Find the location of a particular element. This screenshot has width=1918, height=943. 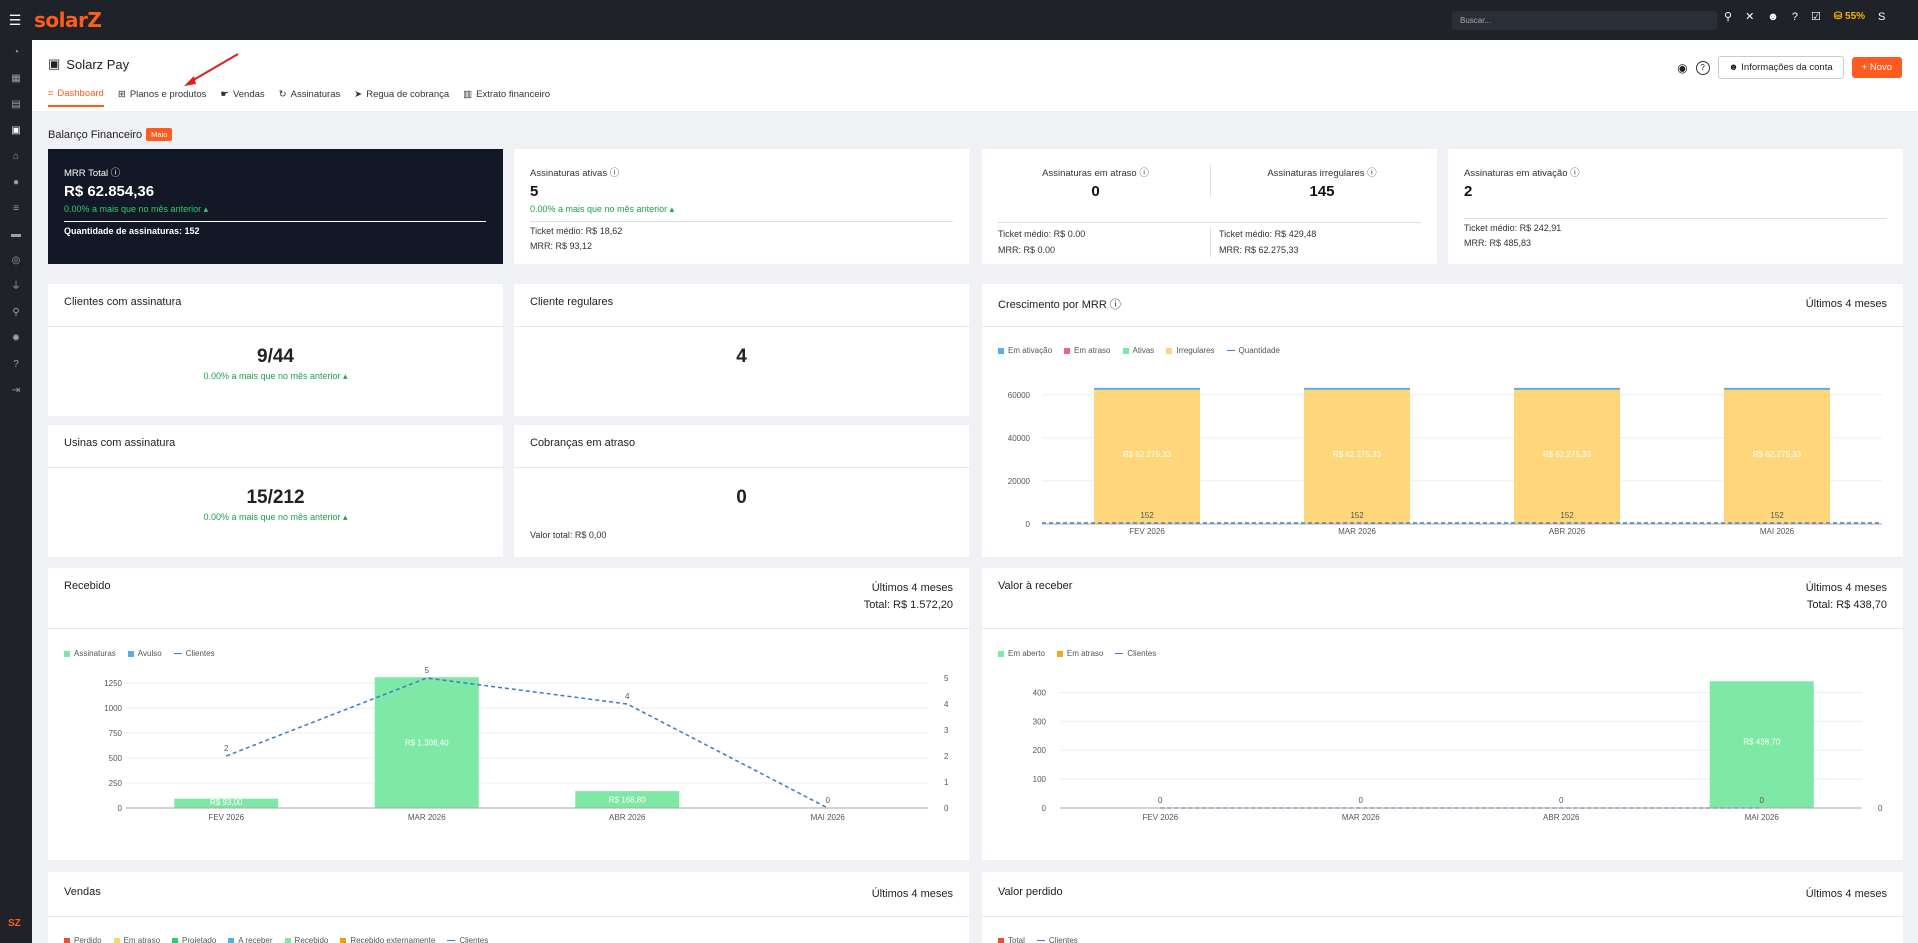

whatsapp-icon: ◎ is located at coordinates (16, 261).